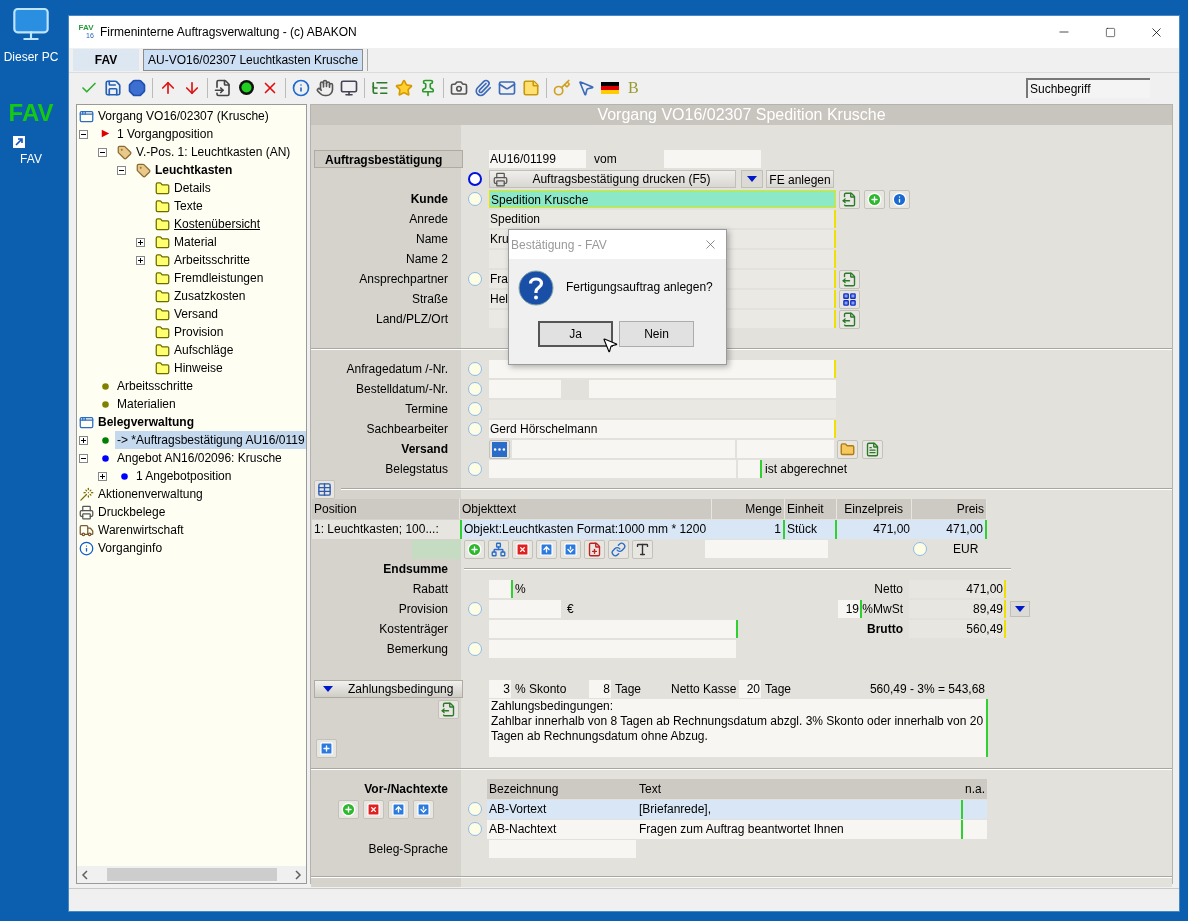  I want to click on document-button, so click(872, 449).